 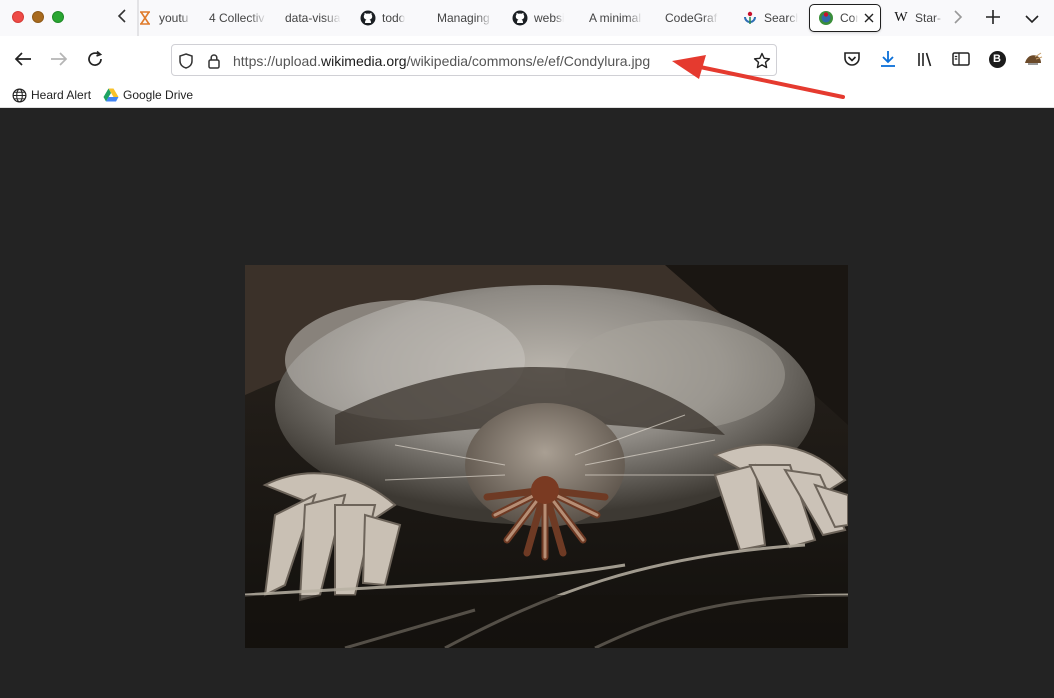 I want to click on tab-label: Star-, so click(x=928, y=18).